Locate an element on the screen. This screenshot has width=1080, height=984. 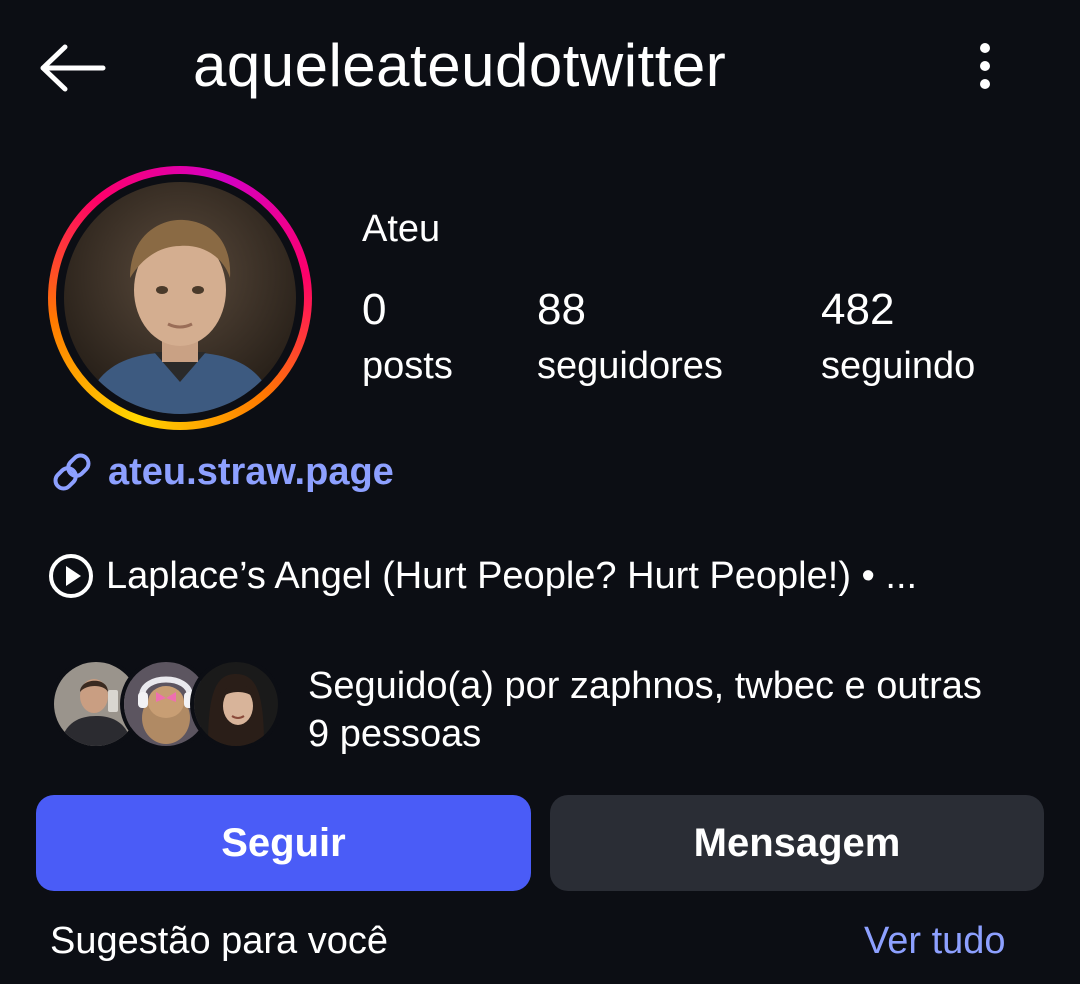
back-button is located at coordinates (72, 68).